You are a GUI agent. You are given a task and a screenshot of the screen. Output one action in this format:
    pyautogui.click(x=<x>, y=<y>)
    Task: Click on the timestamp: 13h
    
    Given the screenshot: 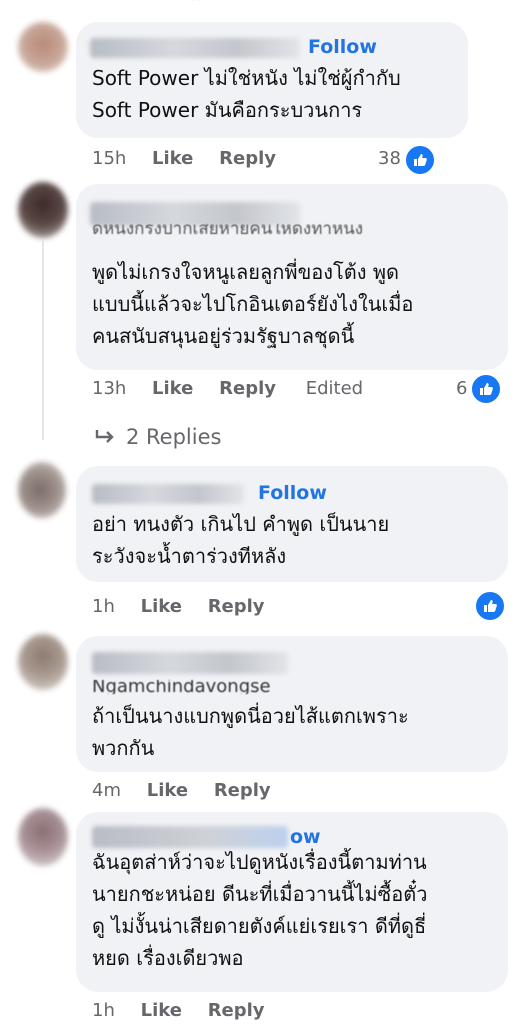 What is the action you would take?
    pyautogui.click(x=109, y=388)
    